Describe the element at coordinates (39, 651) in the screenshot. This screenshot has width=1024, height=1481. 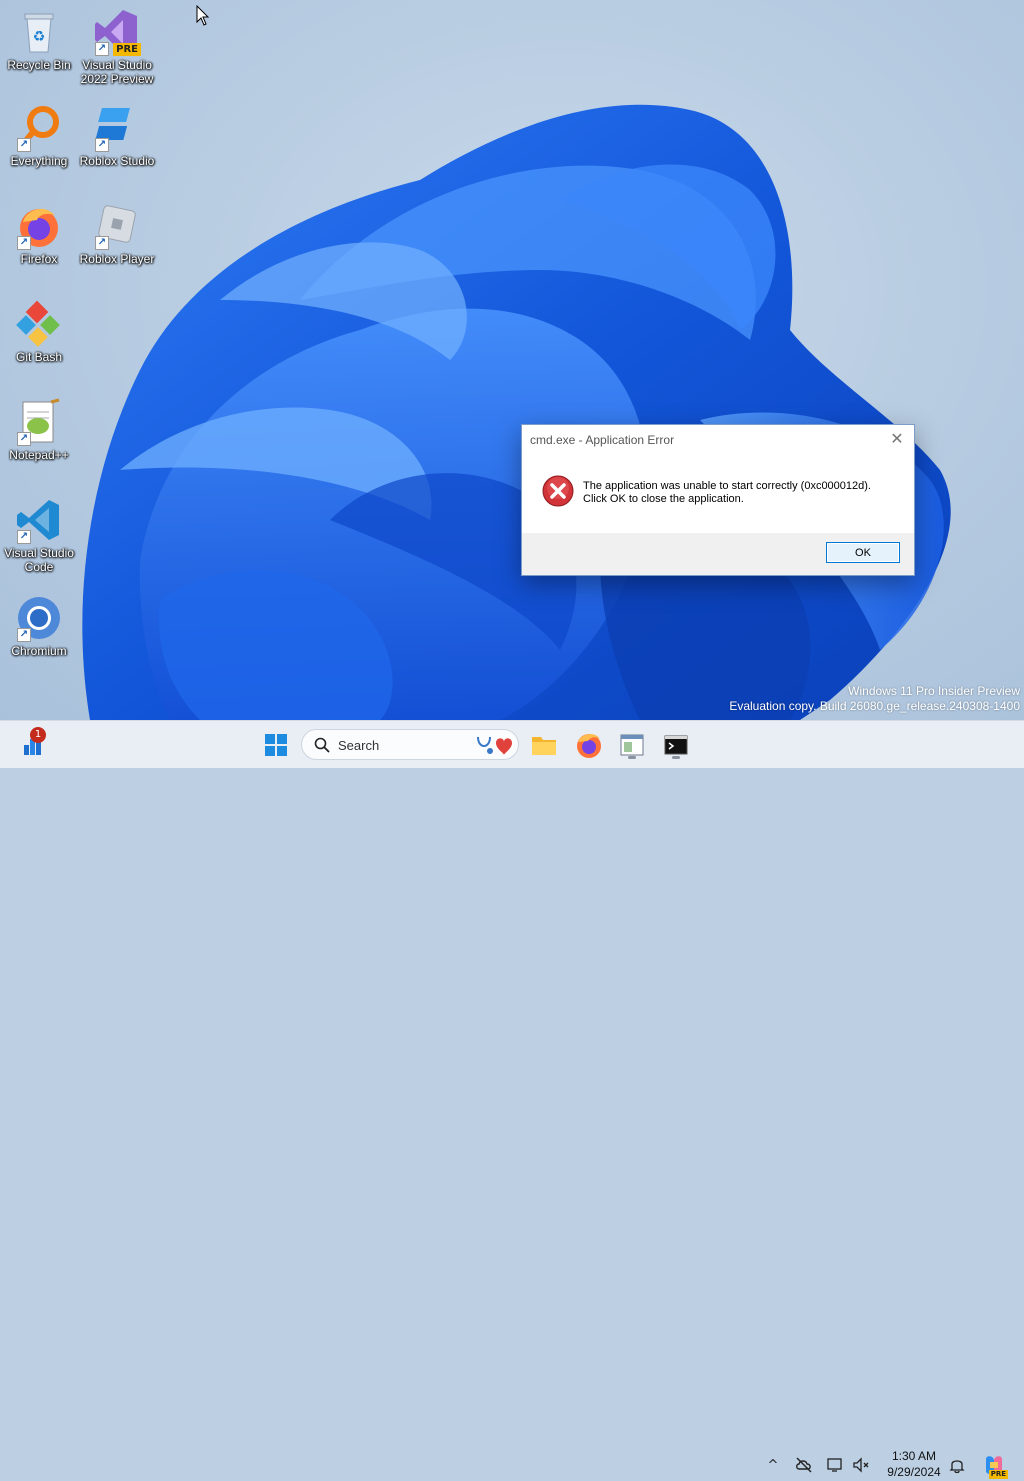
I see `desktop-icon-label: Chromium` at that location.